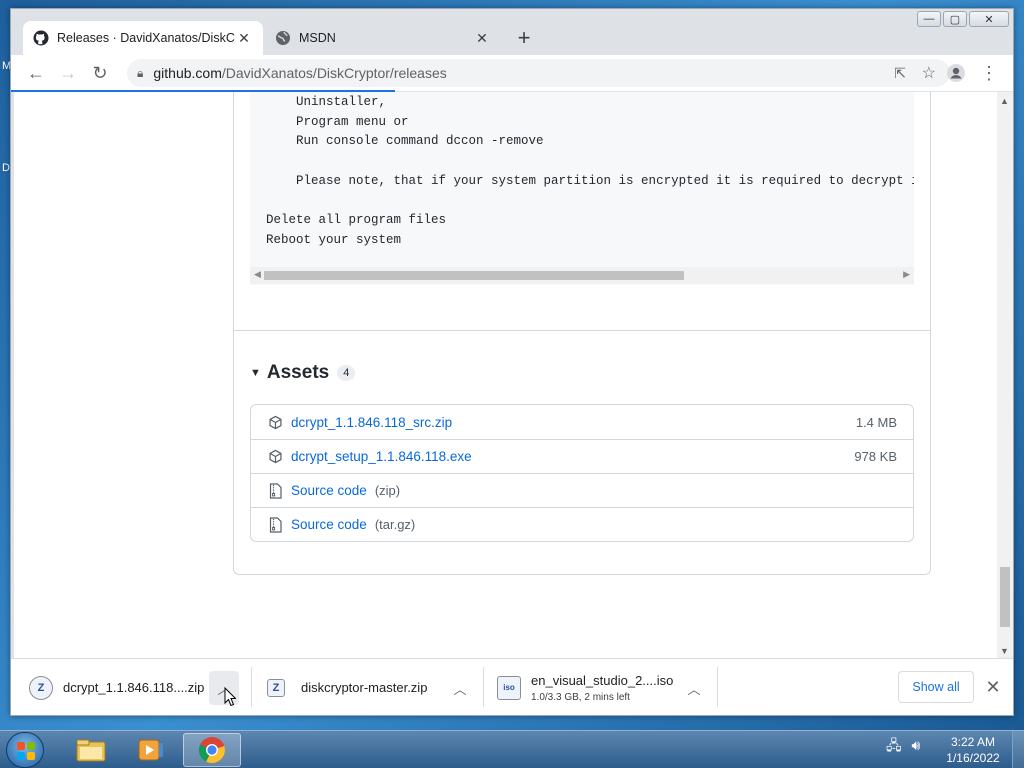 Image resolution: width=1024 pixels, height=768 pixels. Describe the element at coordinates (6, 168) in the screenshot. I see `desktop-icon-label: D` at that location.